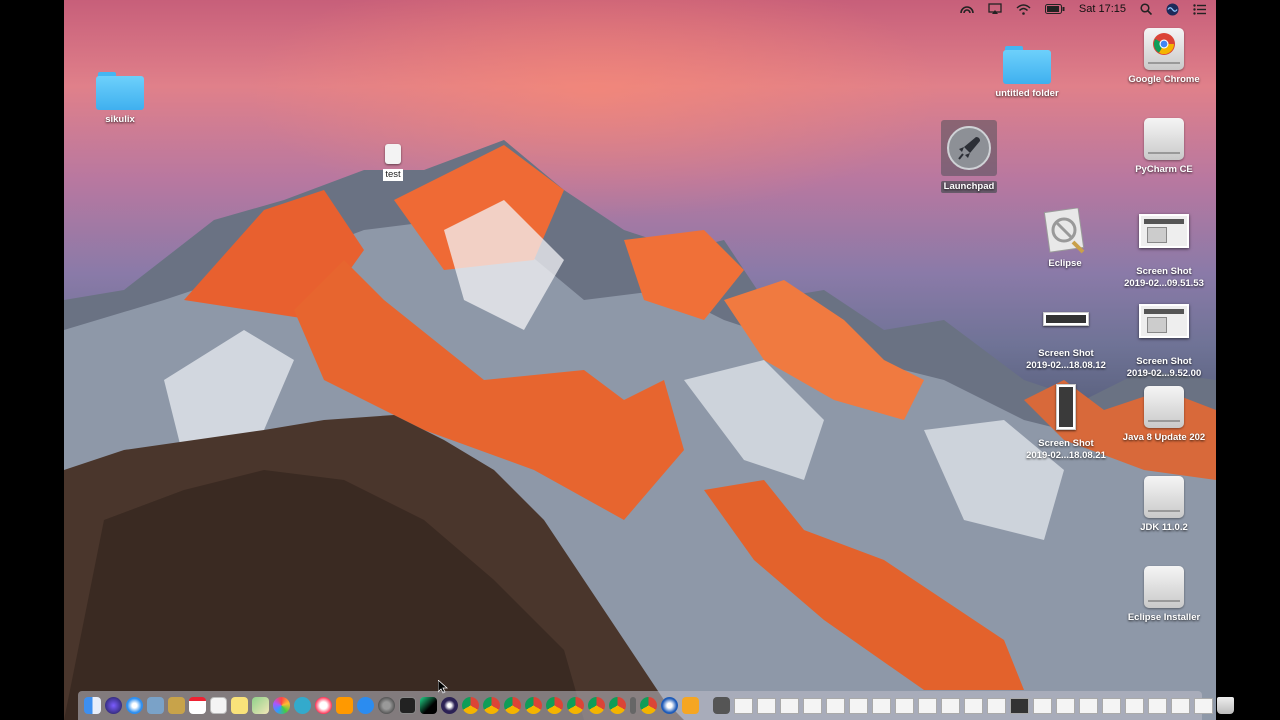  I want to click on safari-icon, so click(134, 705).